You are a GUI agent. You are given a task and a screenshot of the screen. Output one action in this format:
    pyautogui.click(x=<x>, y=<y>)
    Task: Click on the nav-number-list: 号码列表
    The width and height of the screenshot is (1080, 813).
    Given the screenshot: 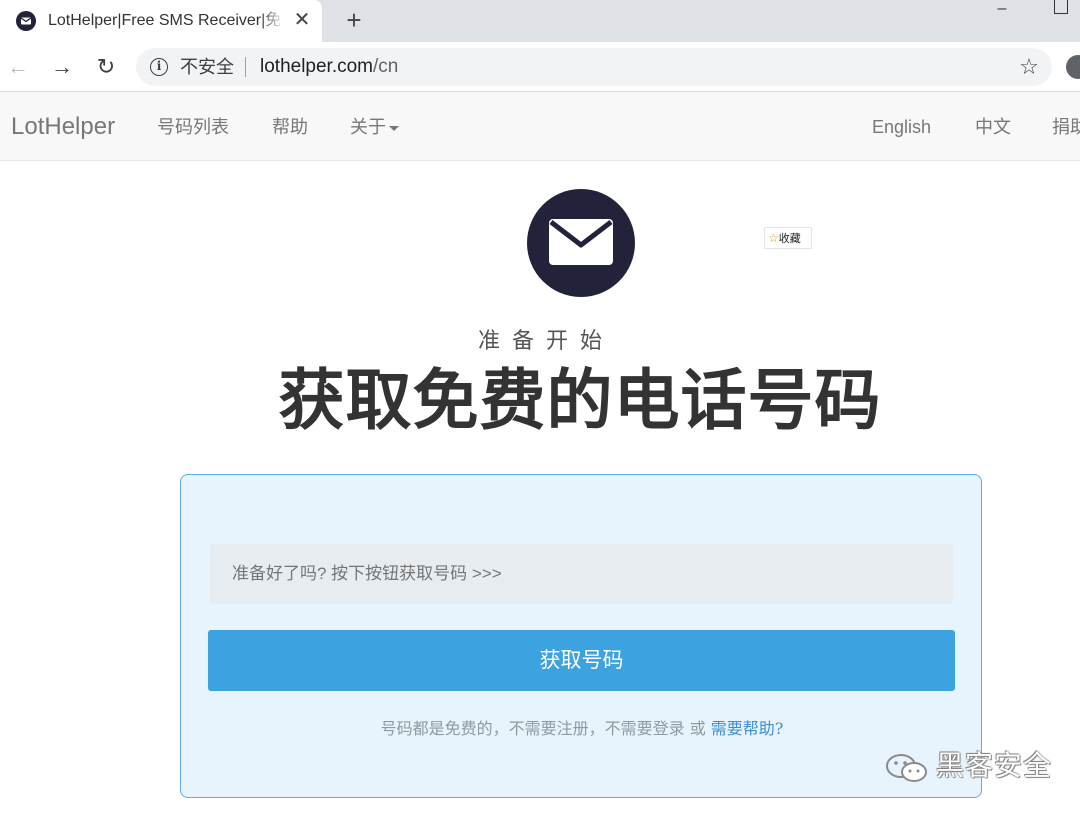 What is the action you would take?
    pyautogui.click(x=193, y=127)
    